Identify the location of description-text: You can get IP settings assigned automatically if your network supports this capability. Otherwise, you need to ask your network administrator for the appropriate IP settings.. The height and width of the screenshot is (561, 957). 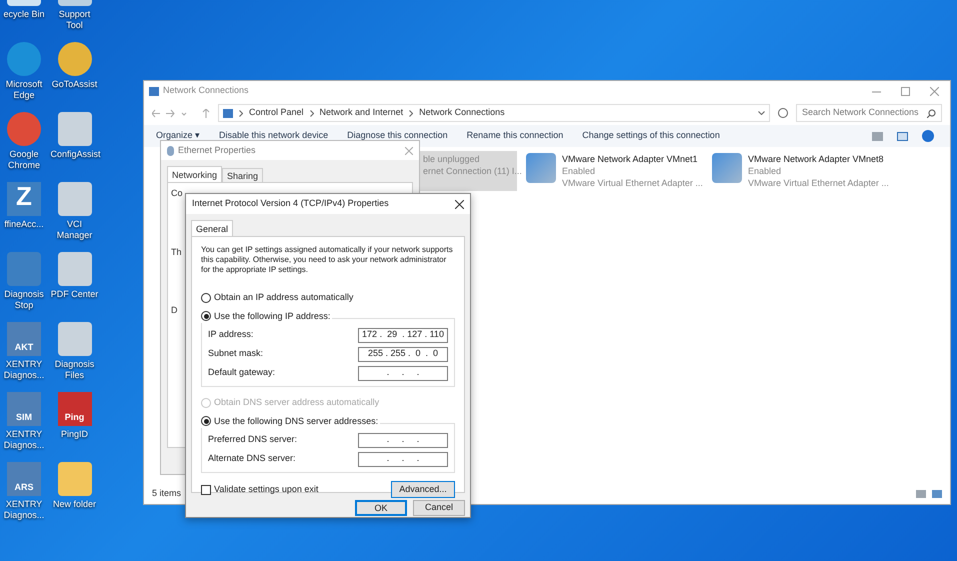
(327, 260).